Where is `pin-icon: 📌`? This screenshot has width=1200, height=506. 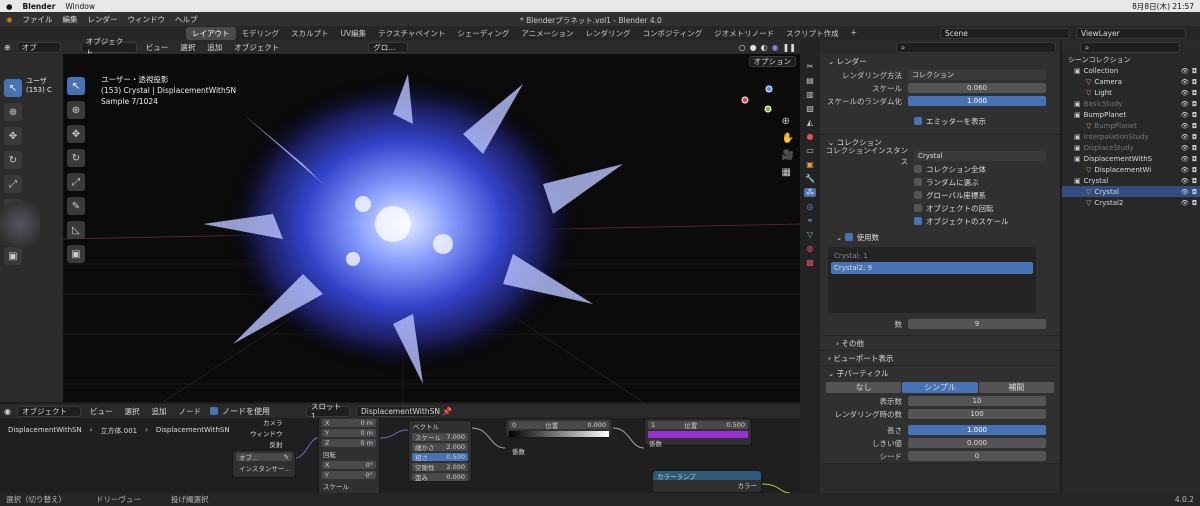
pin-icon: 📌 is located at coordinates (447, 411).